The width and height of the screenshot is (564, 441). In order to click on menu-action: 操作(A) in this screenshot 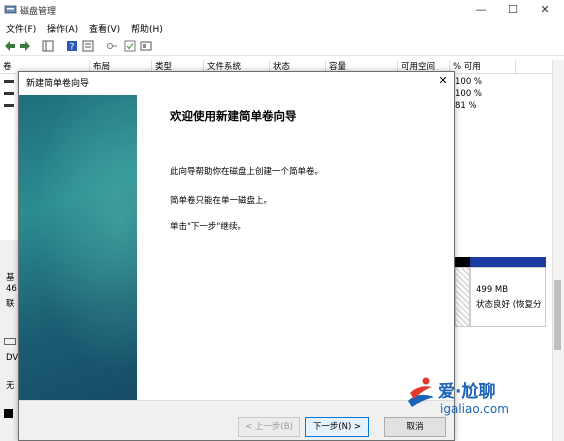, I will do `click(62, 28)`.